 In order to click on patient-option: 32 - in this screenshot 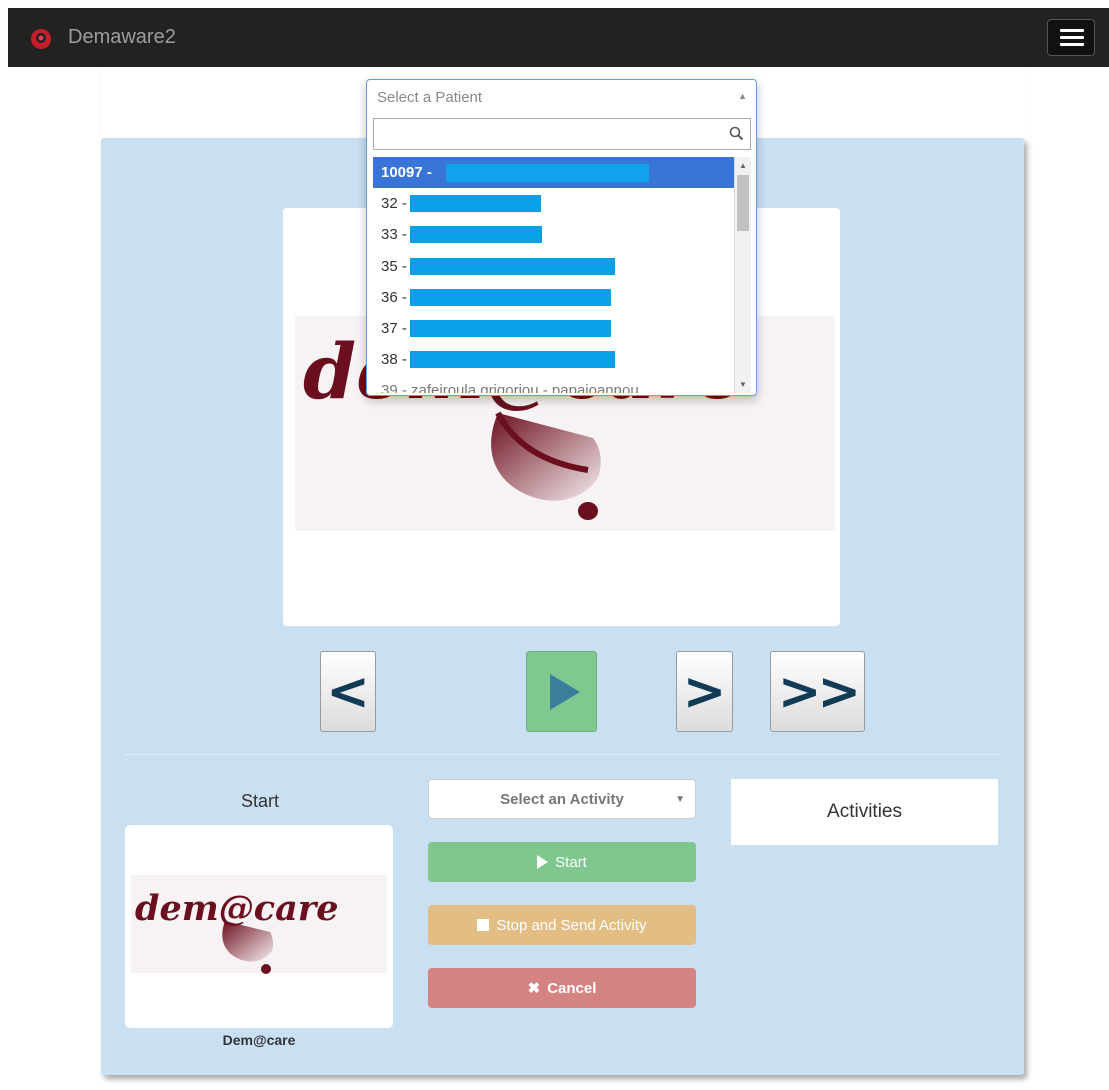, I will do `click(553, 203)`.